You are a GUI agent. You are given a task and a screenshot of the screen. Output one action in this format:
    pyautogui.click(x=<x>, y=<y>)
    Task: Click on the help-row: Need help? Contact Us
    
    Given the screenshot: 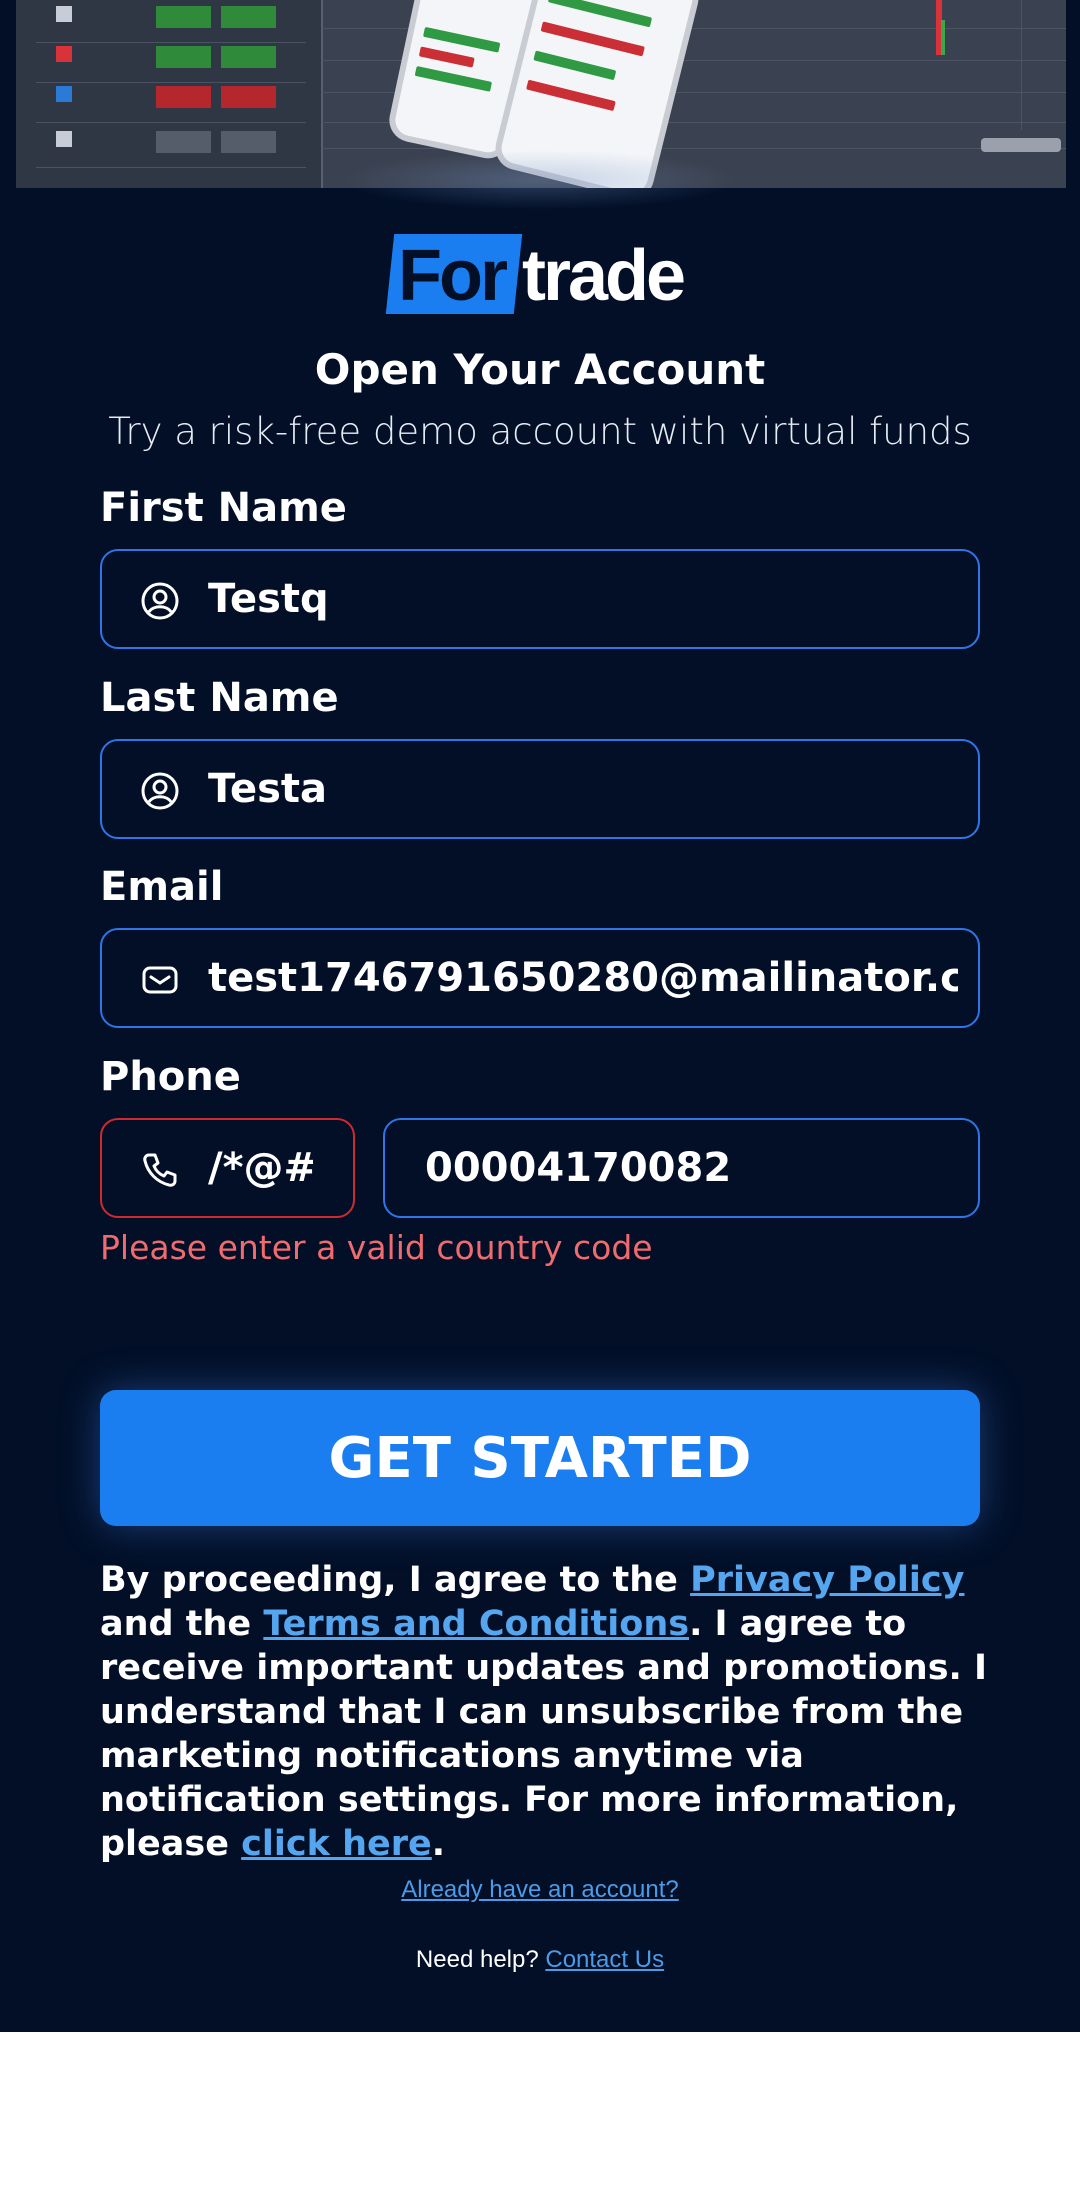 What is the action you would take?
    pyautogui.click(x=540, y=1960)
    